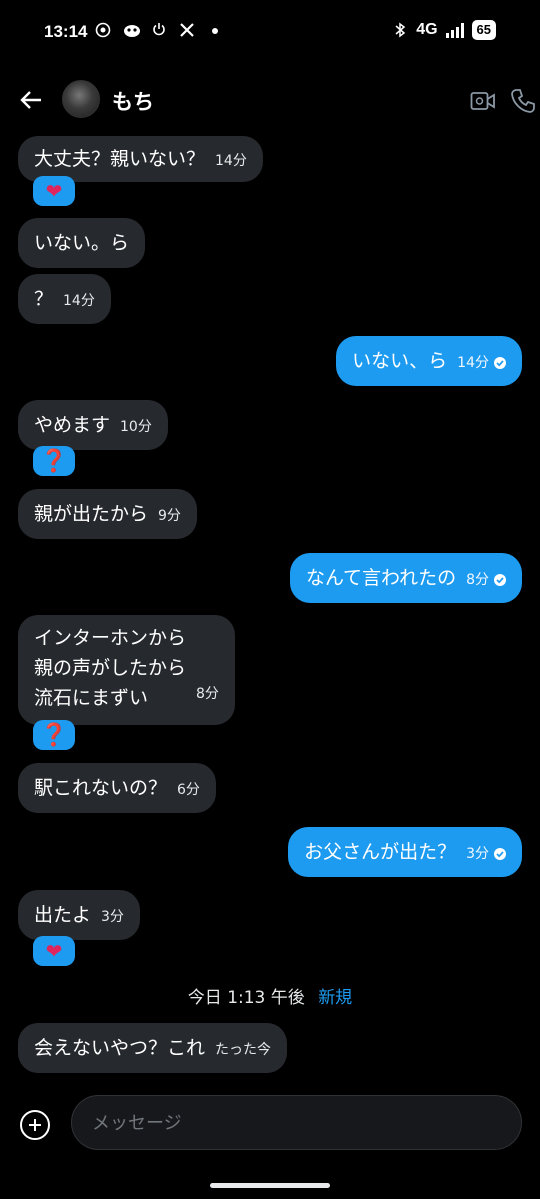 The image size is (540, 1199). I want to click on message-composer, so click(296, 1123).